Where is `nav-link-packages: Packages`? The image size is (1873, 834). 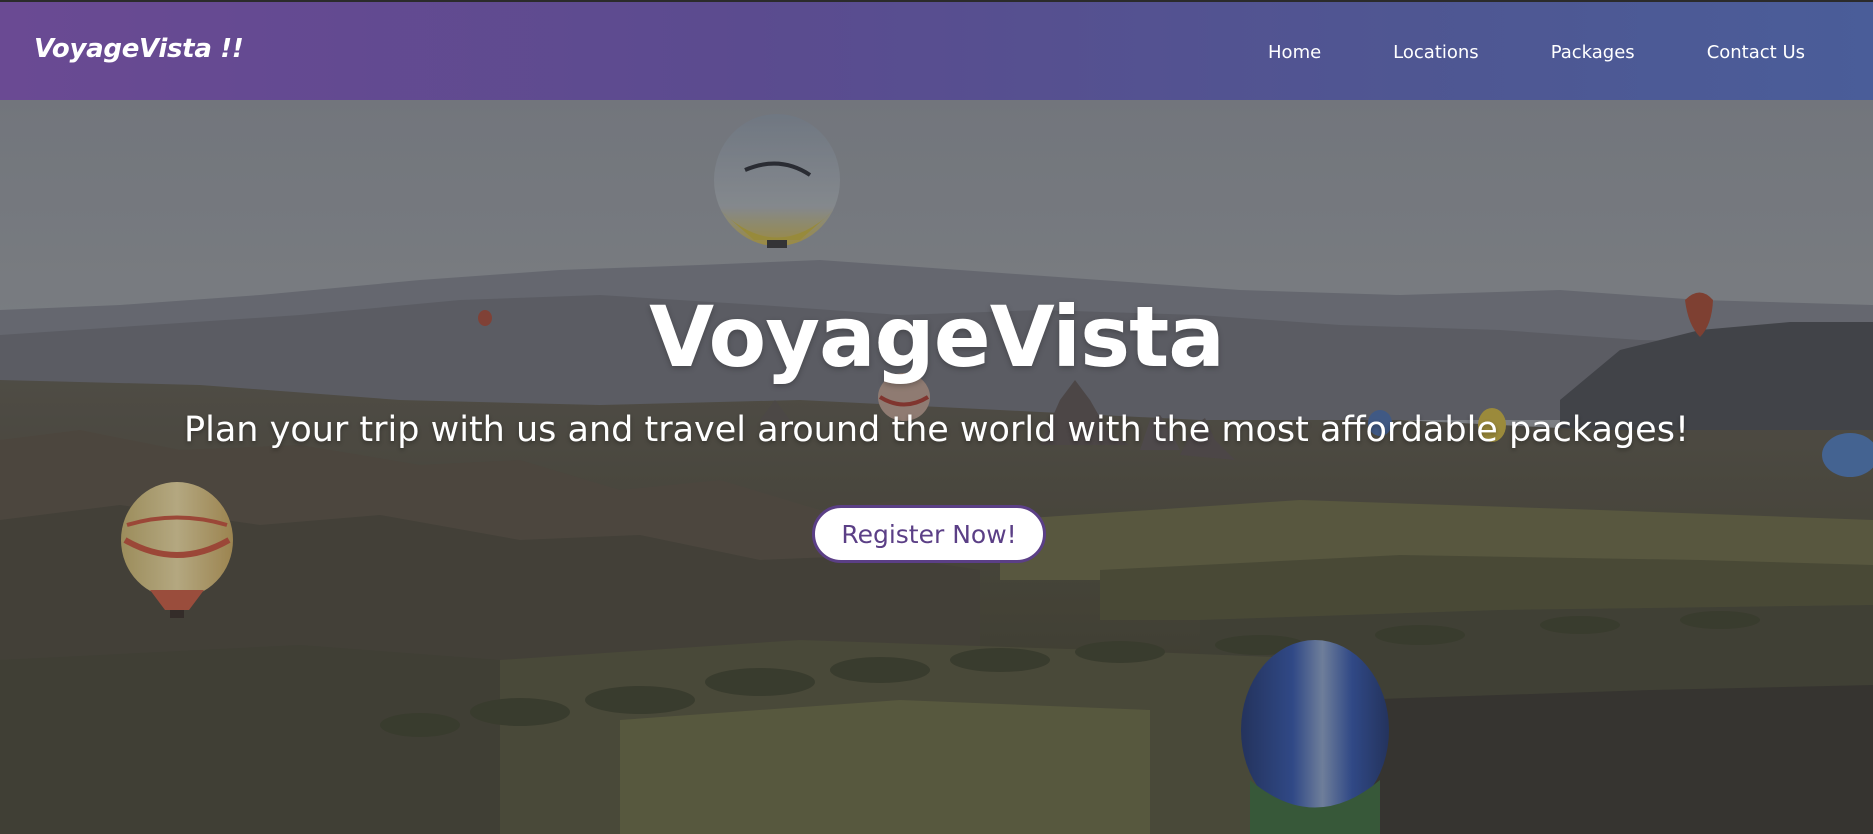 nav-link-packages: Packages is located at coordinates (1593, 52).